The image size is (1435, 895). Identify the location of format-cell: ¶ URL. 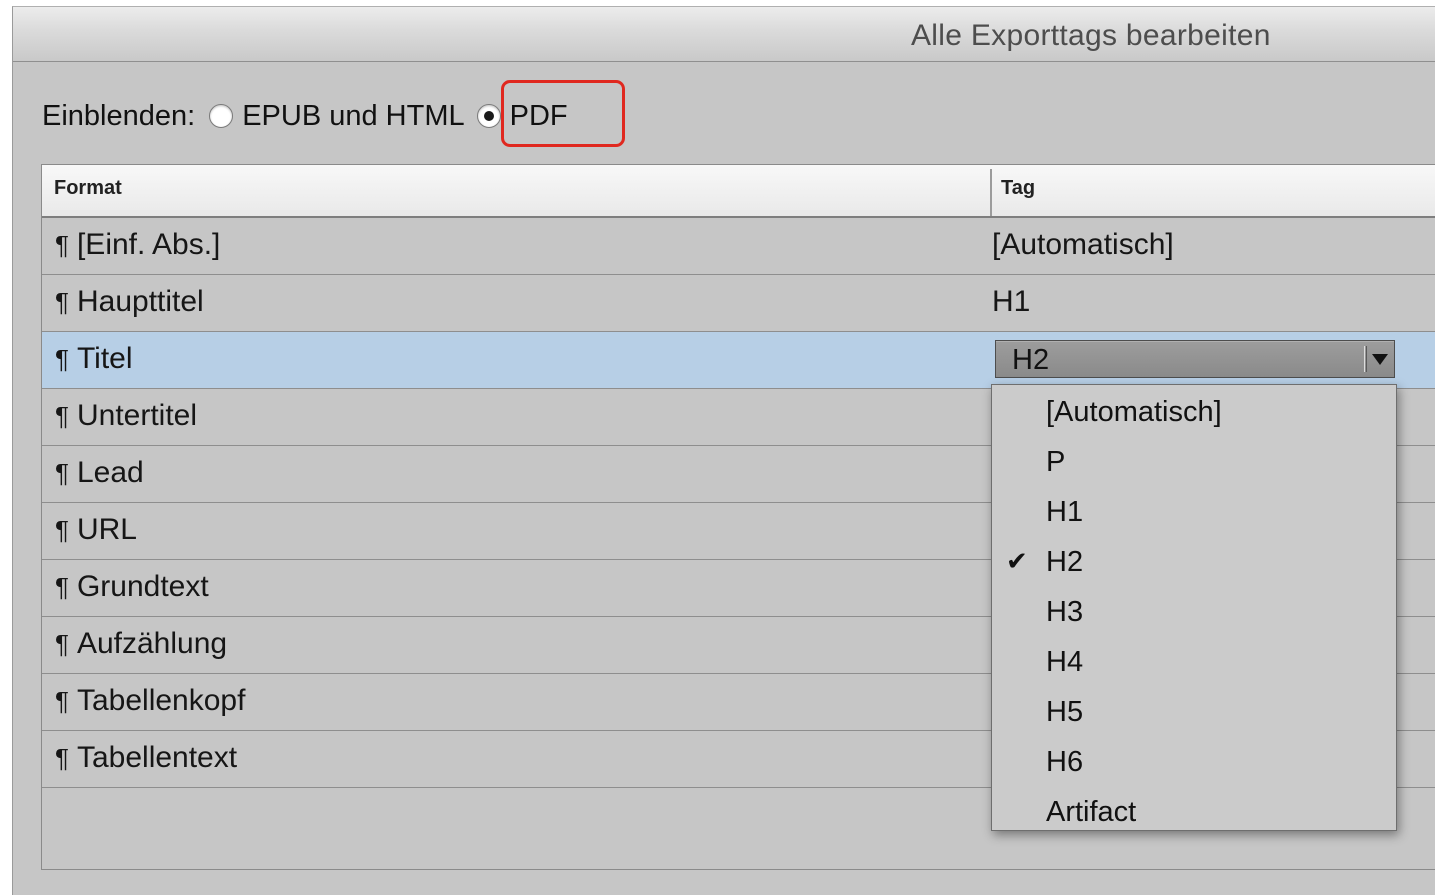
(96, 530).